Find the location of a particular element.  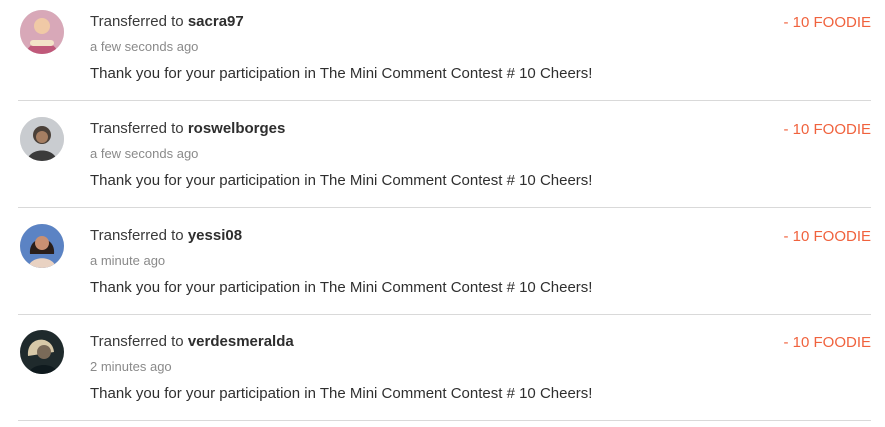

timestamp: a minute ago is located at coordinates (128, 260).